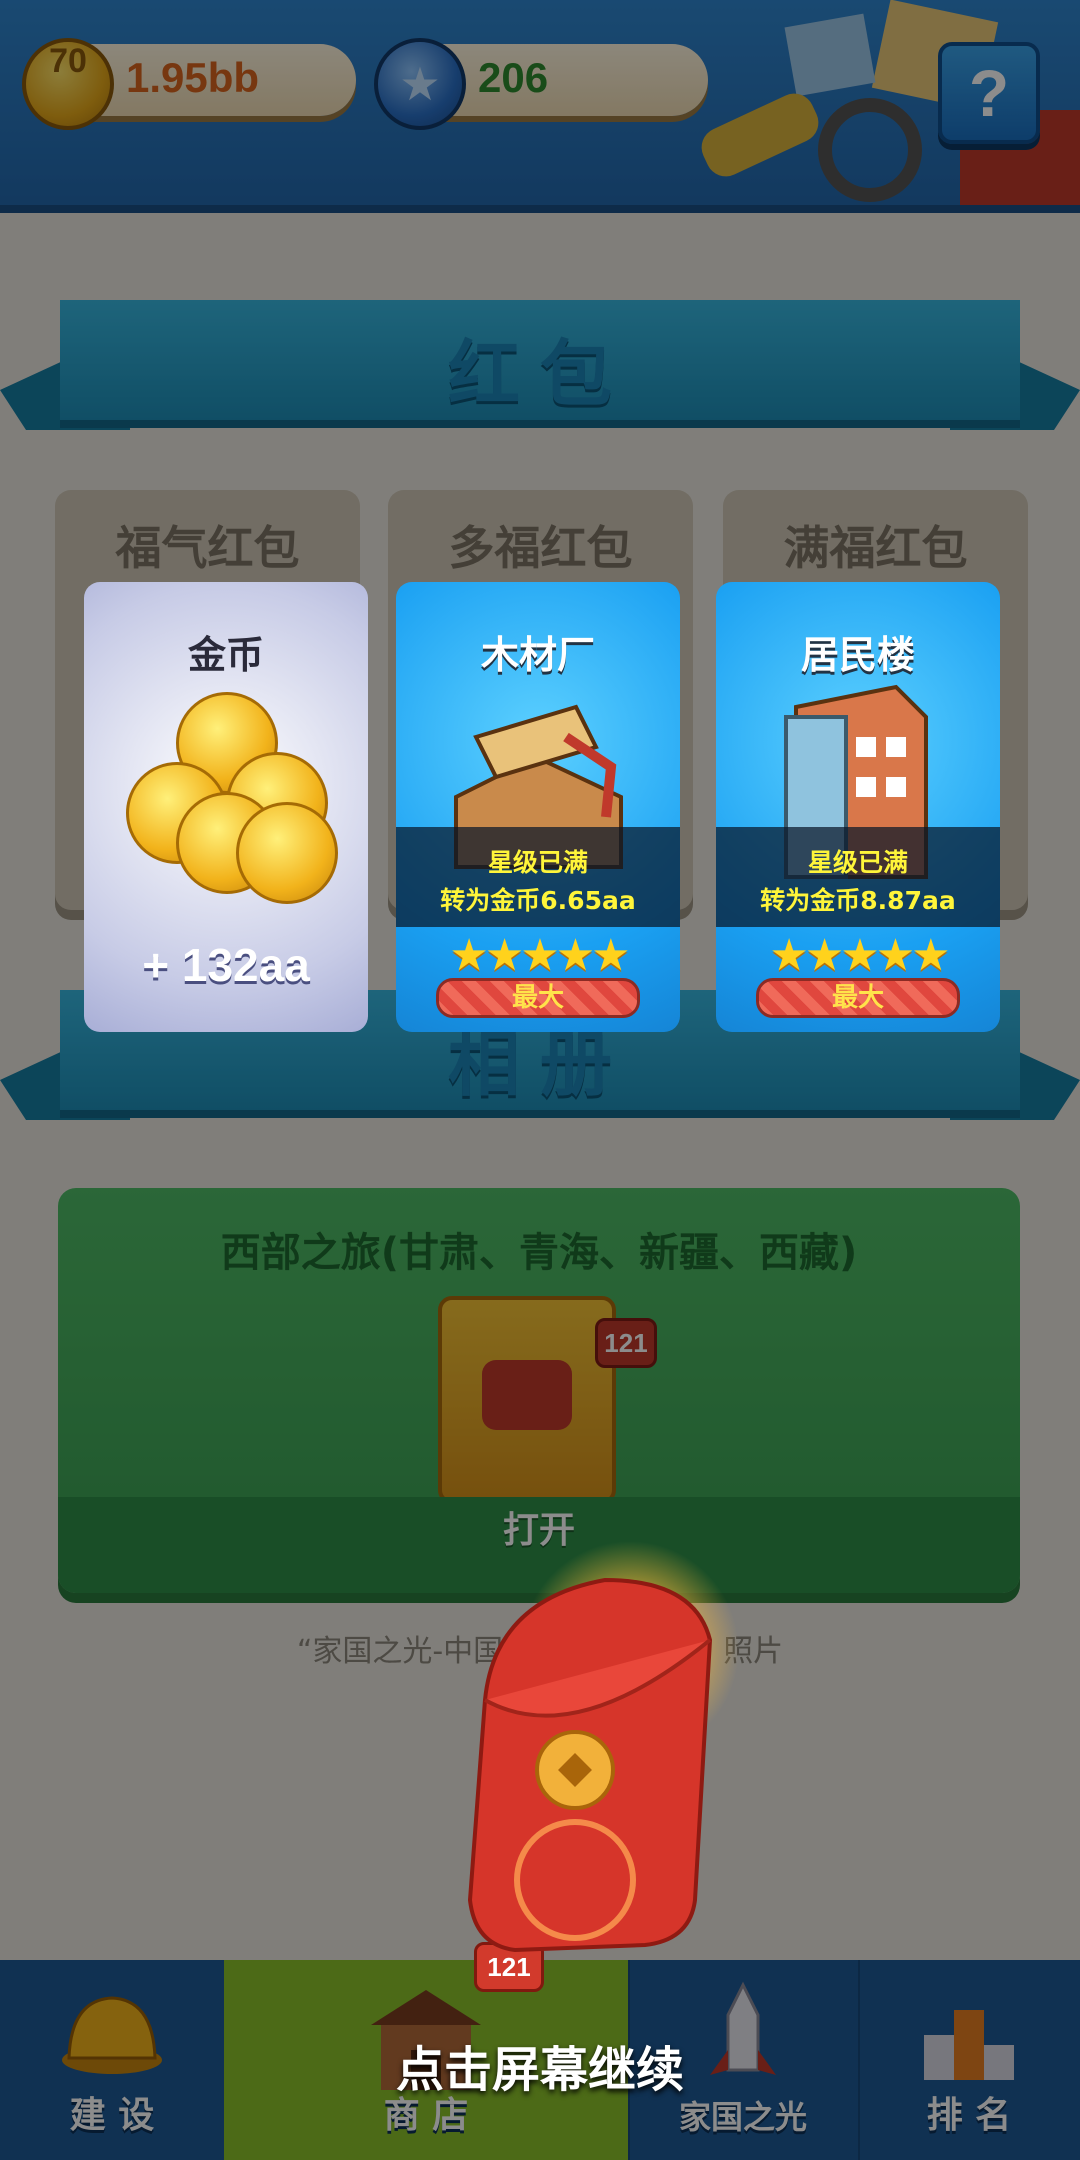  I want to click on packet-column-title: 多福红包, so click(540, 548).